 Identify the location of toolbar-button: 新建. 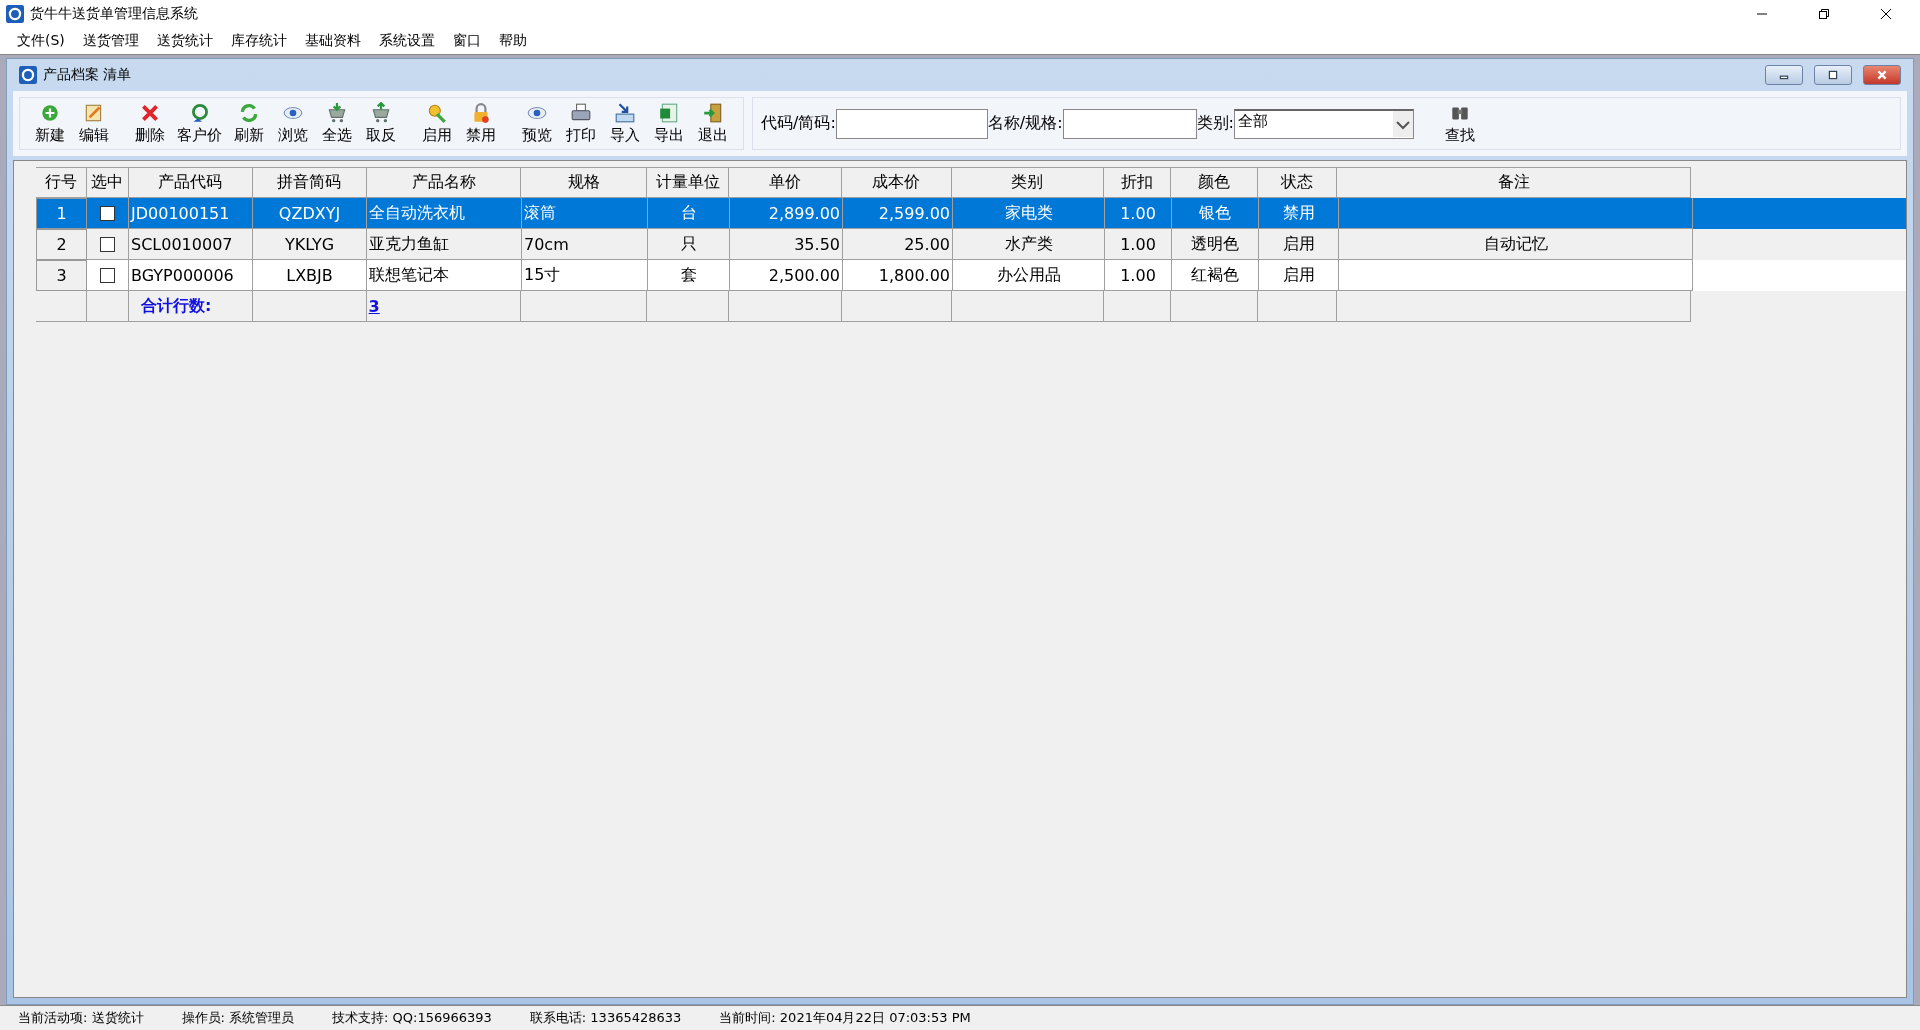
(50, 123).